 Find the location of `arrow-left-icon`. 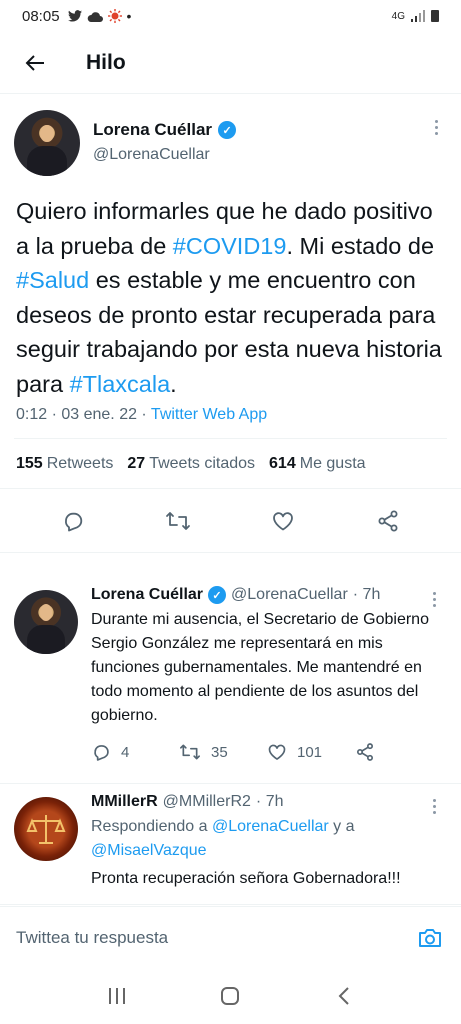

arrow-left-icon is located at coordinates (34, 62).